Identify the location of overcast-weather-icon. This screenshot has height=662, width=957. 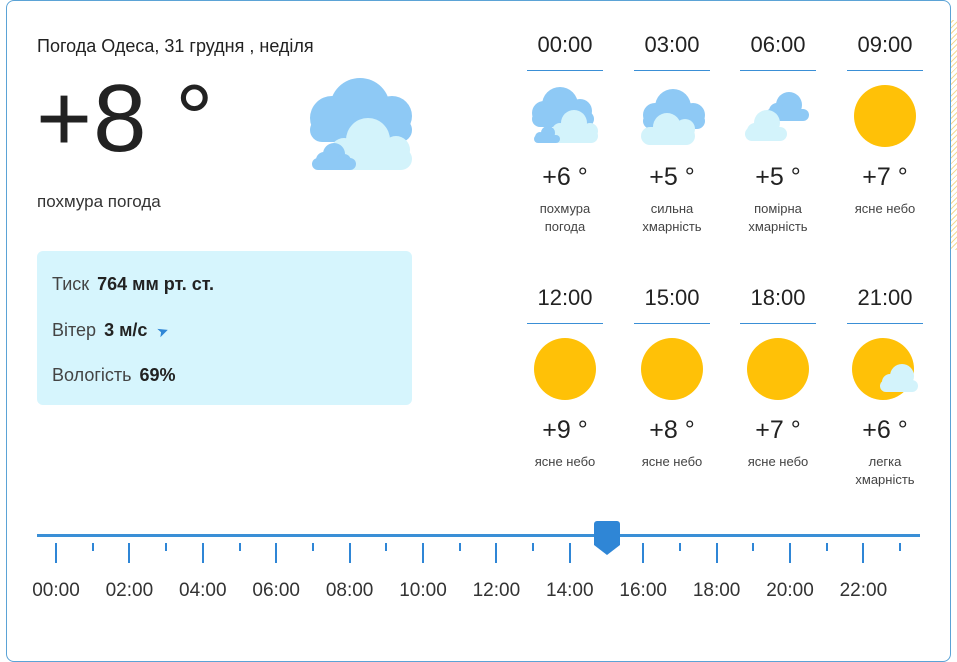
(565, 116).